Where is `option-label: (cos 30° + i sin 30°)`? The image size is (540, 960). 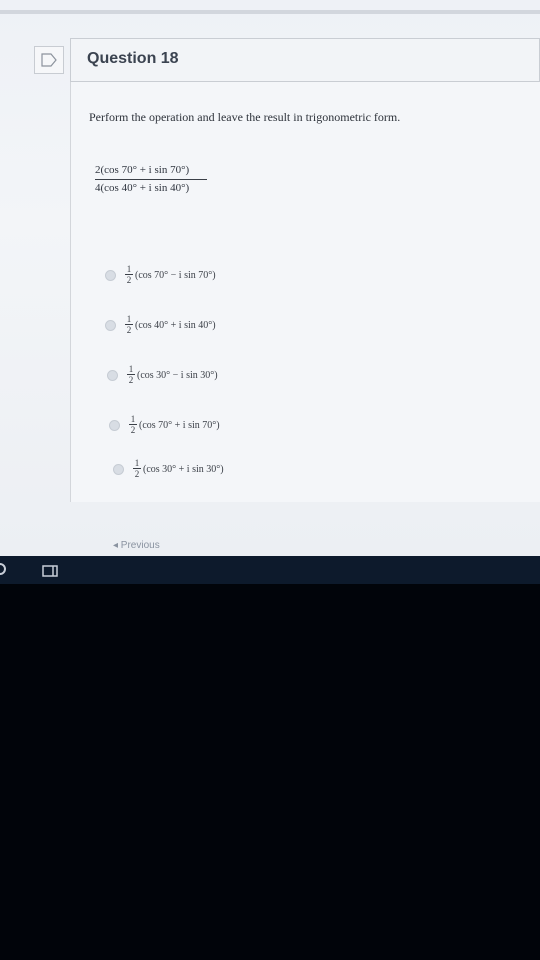 option-label: (cos 30° + i sin 30°) is located at coordinates (183, 469).